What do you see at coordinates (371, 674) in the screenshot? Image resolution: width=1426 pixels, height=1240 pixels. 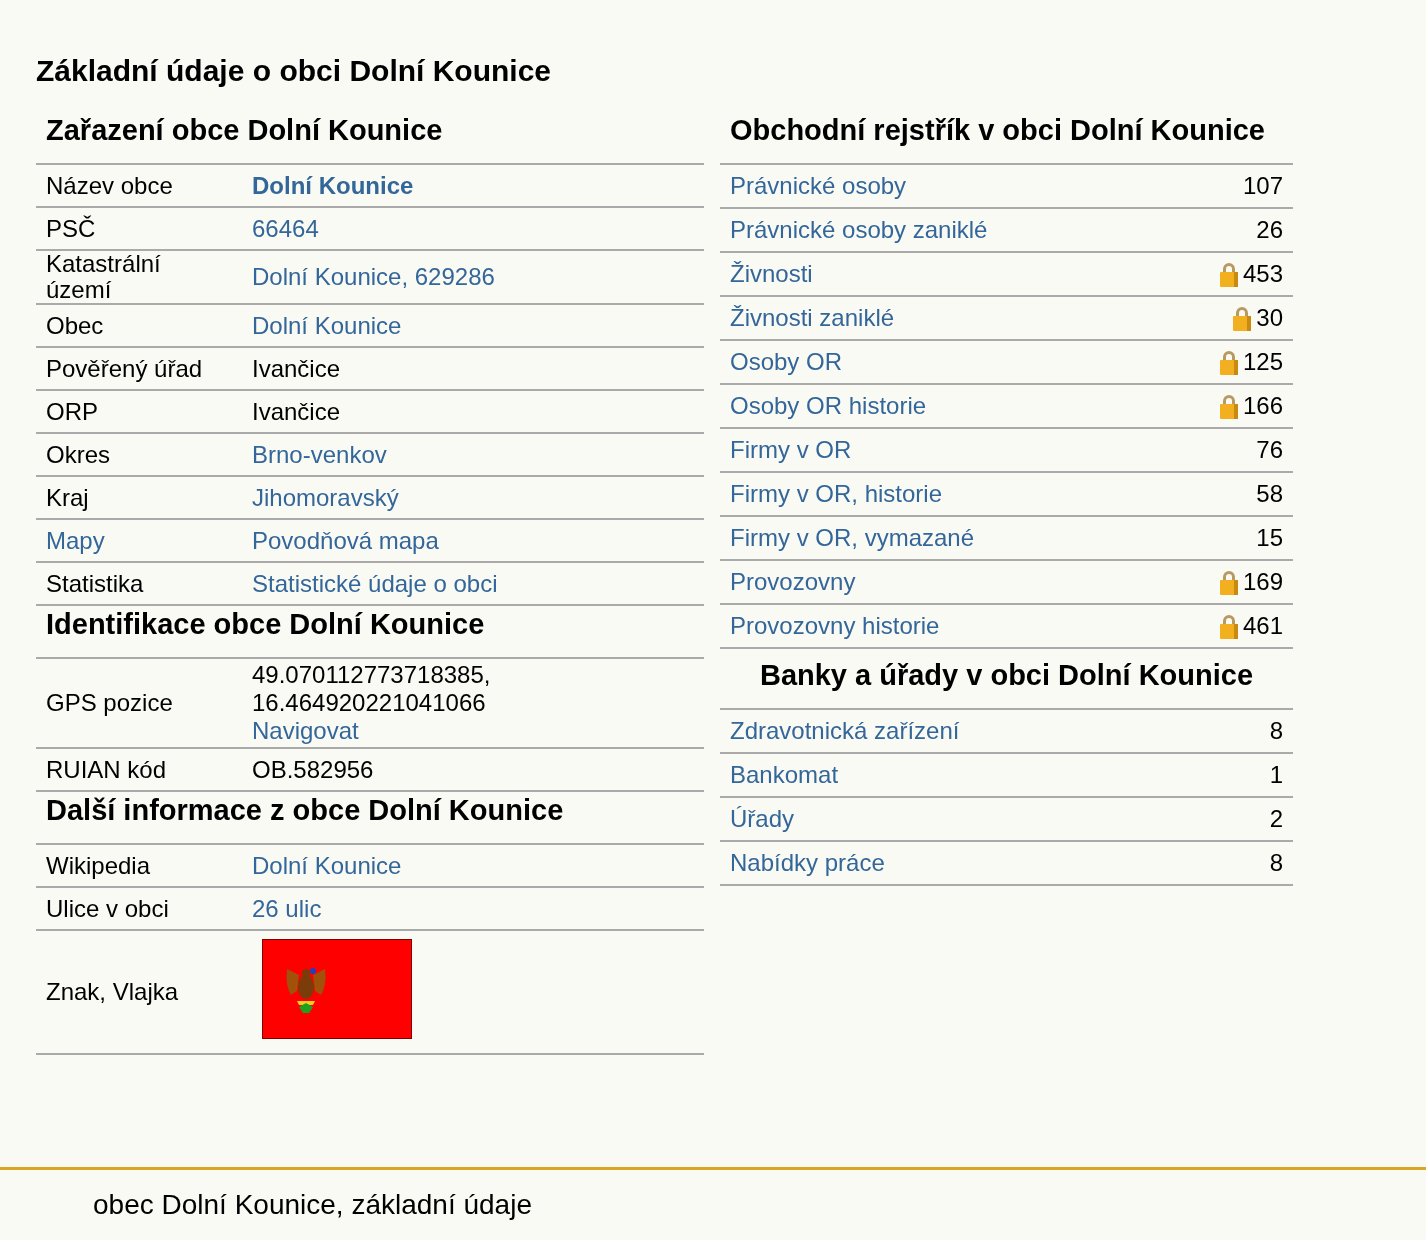 I see `row-value: 49.070112773718385,` at bounding box center [371, 674].